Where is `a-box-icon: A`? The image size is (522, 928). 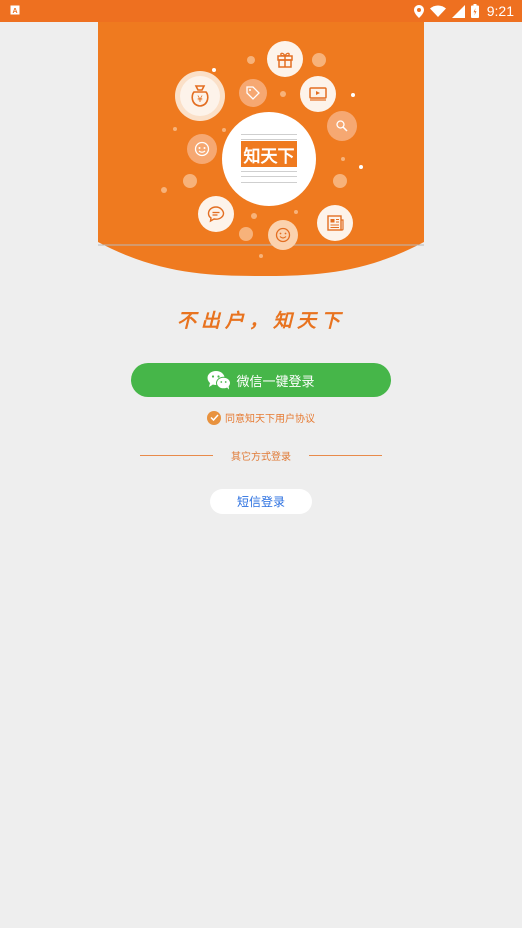 a-box-icon: A is located at coordinates (15, 11).